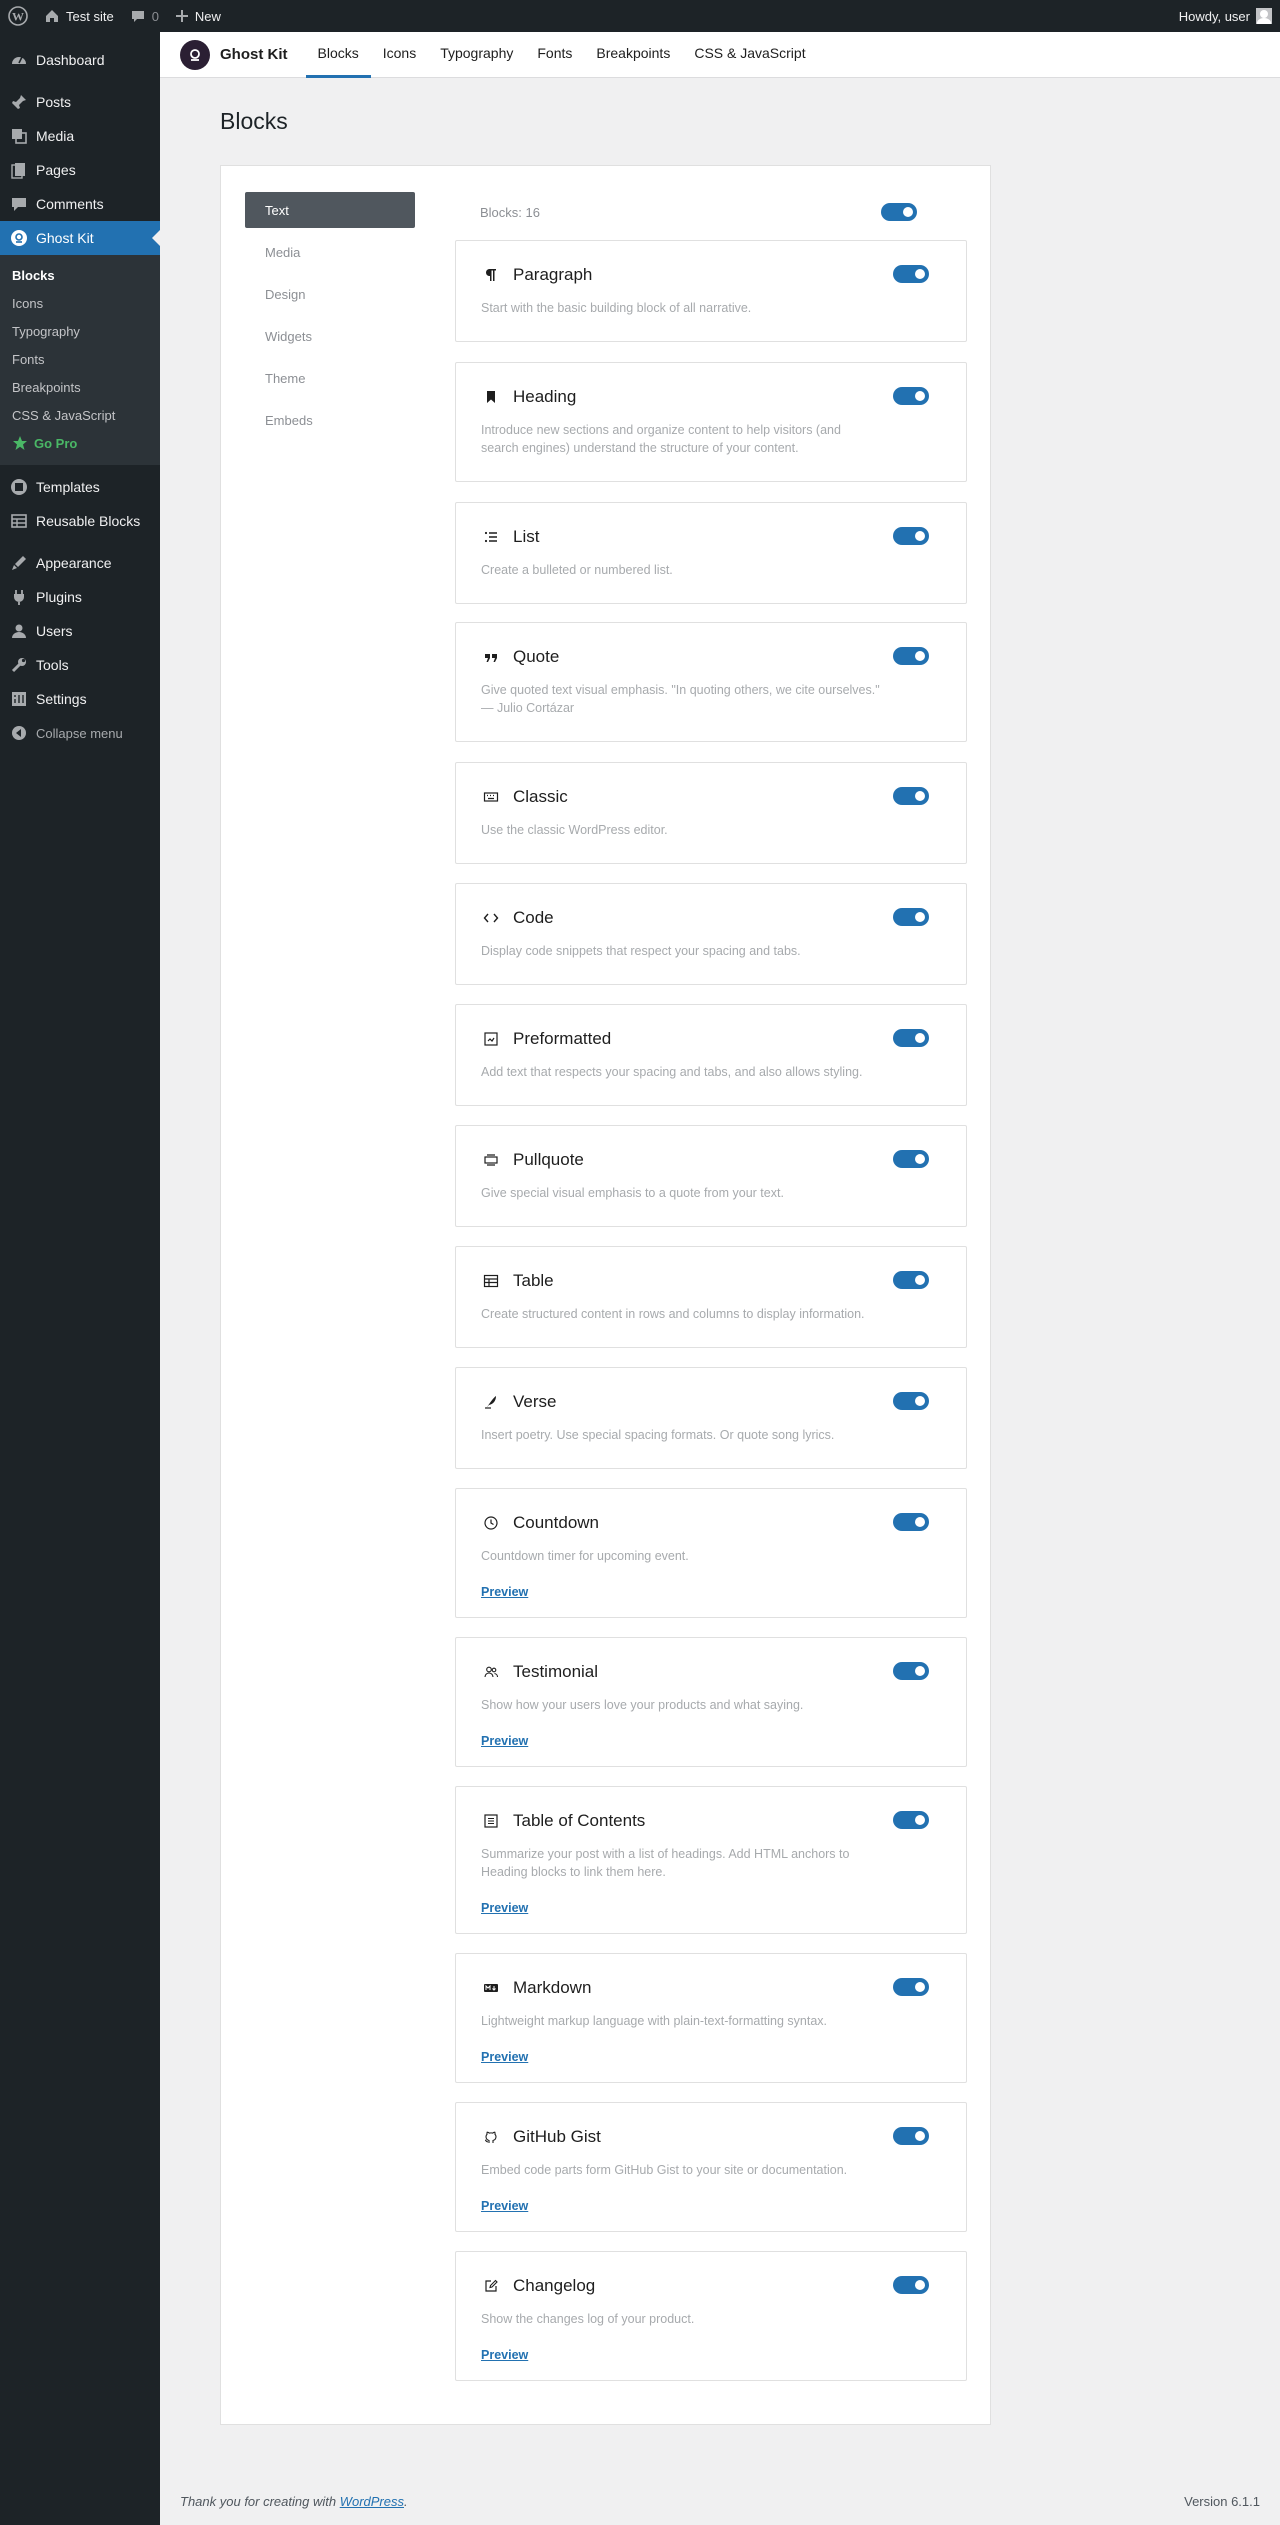  I want to click on menu-plugins: Plugins, so click(80, 597).